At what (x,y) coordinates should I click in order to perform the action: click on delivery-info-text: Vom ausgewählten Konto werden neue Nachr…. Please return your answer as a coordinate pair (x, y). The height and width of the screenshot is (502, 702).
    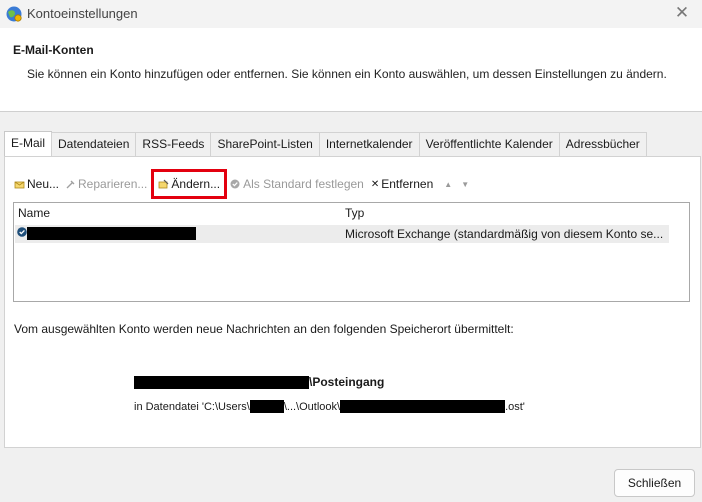
    Looking at the image, I should click on (264, 329).